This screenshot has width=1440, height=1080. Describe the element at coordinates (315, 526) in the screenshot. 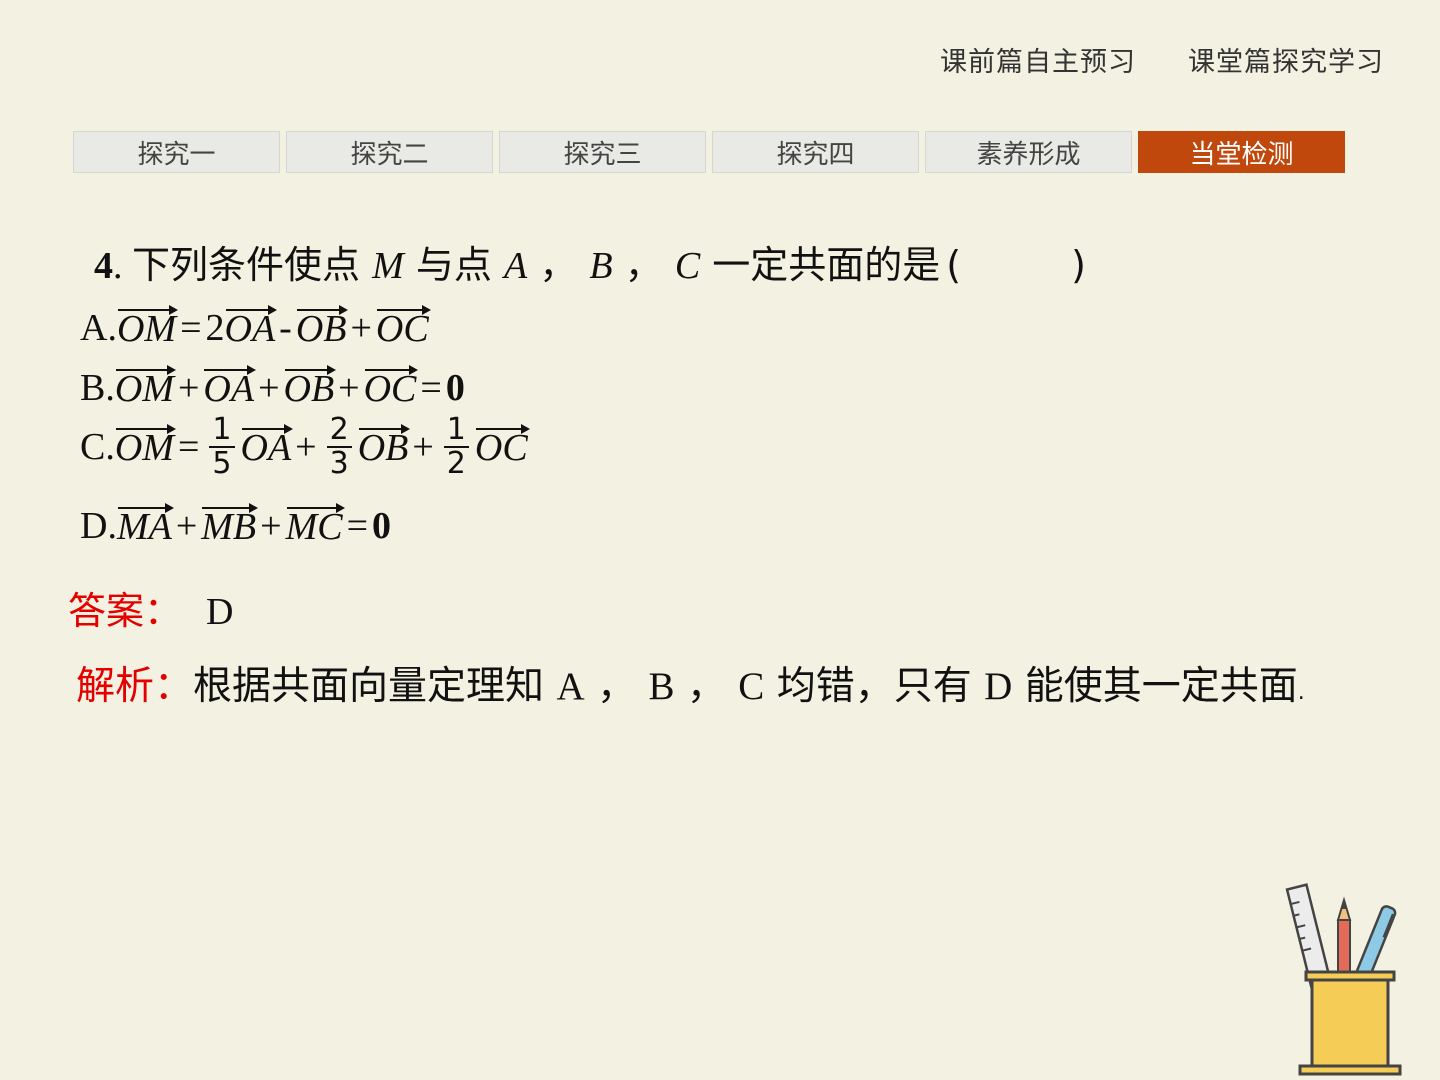

I see `vector-mc: MC` at that location.